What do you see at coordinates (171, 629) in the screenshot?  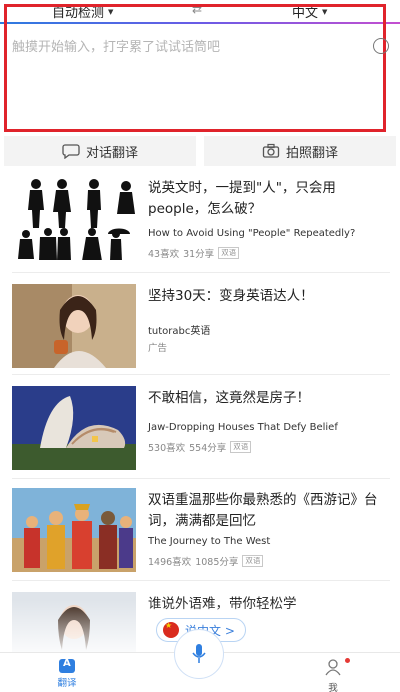 I see `china-flag-icon` at bounding box center [171, 629].